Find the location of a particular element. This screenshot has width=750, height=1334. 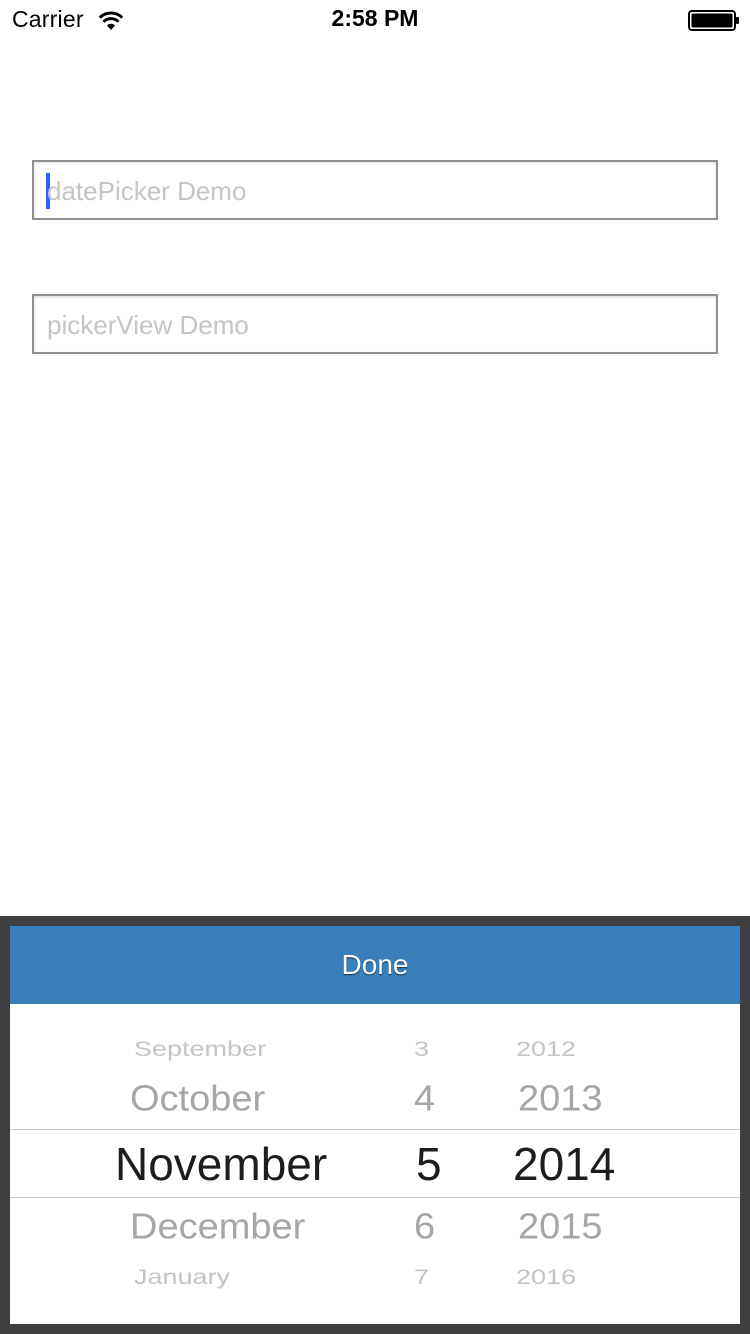

year-row-selected: 2014 is located at coordinates (564, 1164).